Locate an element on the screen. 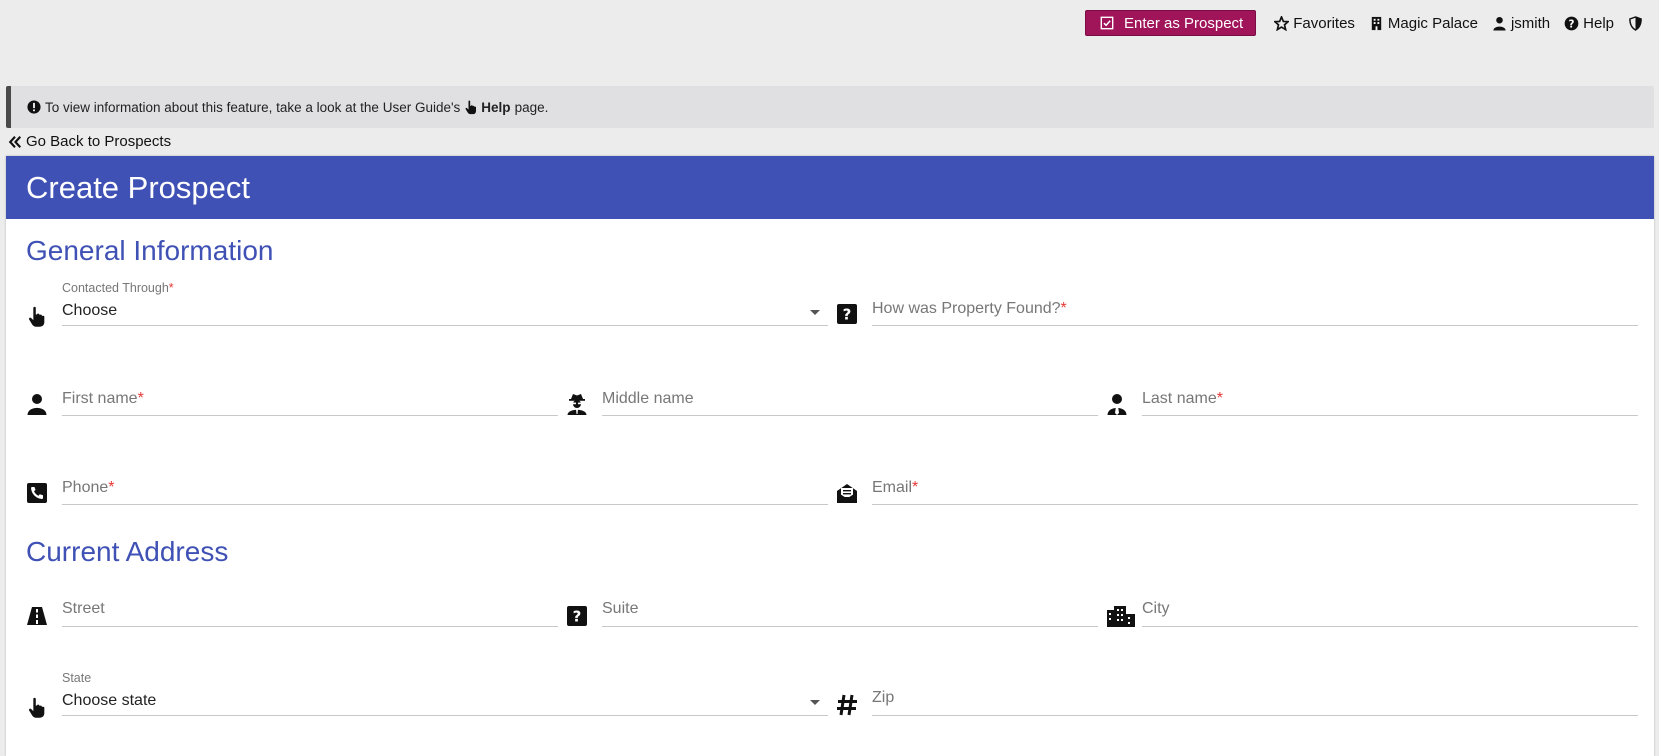 The image size is (1659, 756). state-select: State Choose state is located at coordinates (430, 699).